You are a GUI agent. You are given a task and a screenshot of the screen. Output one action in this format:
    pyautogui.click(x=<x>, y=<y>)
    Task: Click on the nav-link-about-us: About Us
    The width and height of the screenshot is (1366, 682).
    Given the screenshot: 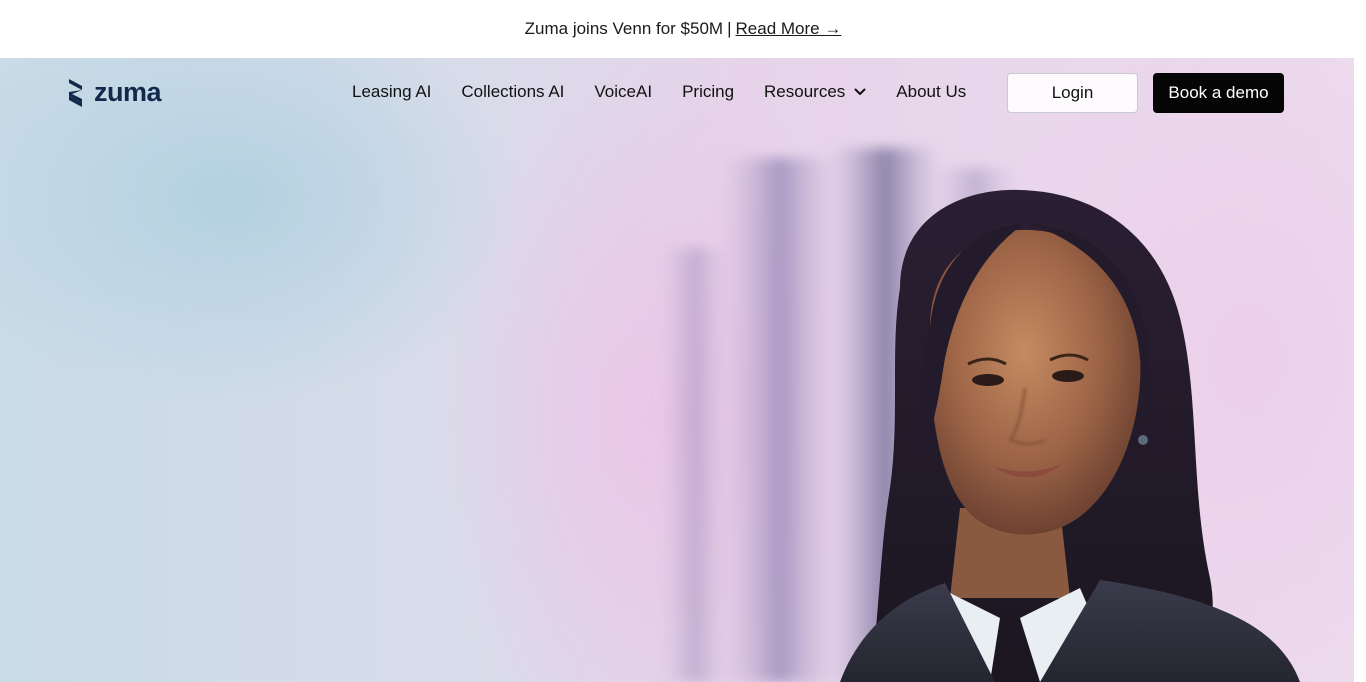 What is the action you would take?
    pyautogui.click(x=931, y=92)
    